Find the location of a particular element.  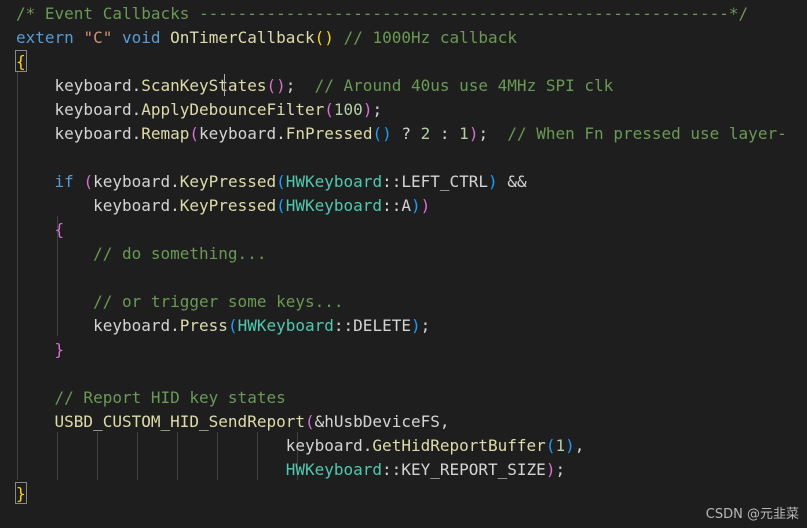

code-line: keyboard.ApplyDebounceFilter(100); is located at coordinates (199, 110).